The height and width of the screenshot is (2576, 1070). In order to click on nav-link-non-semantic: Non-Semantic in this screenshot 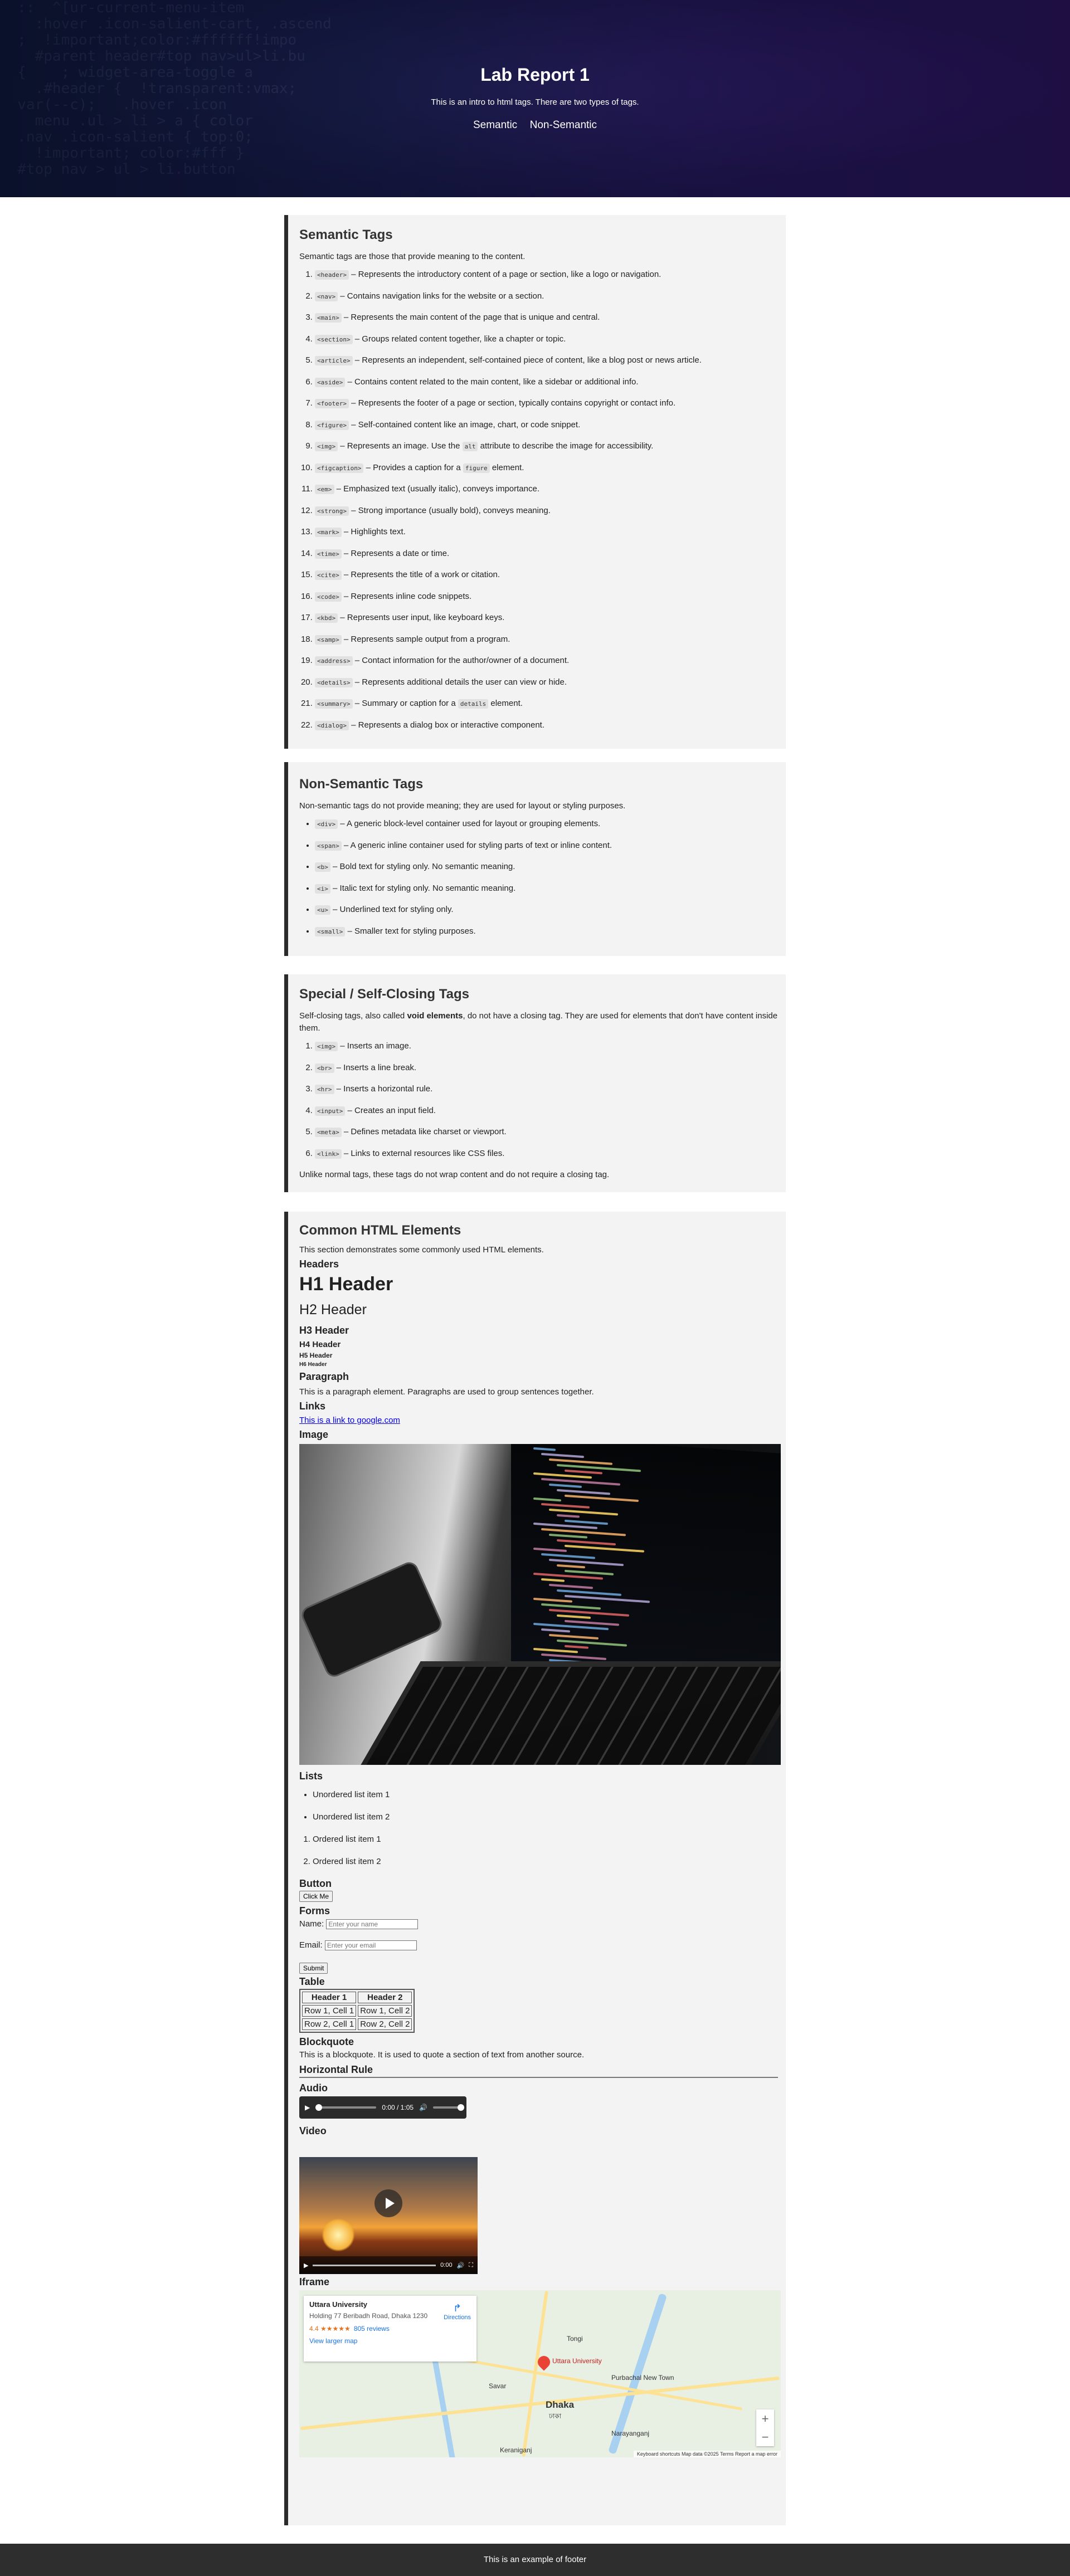, I will do `click(563, 125)`.